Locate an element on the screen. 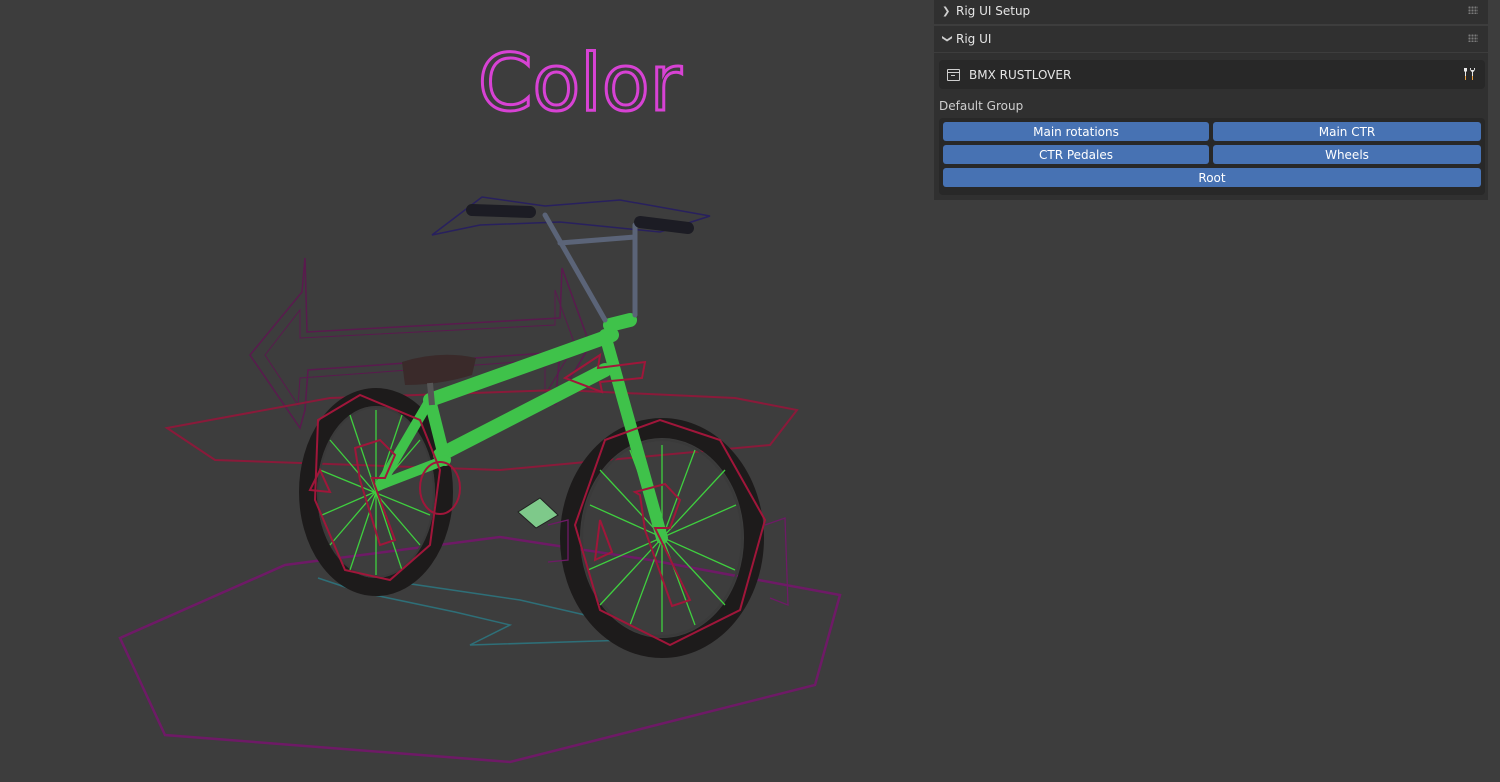 The image size is (1500, 782). chevron-right-icon: ❯ is located at coordinates (946, 11).